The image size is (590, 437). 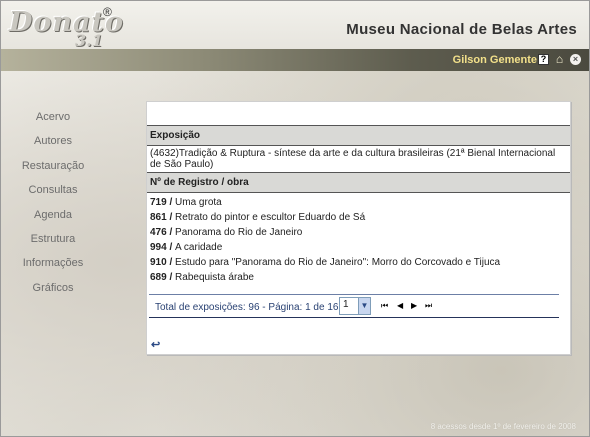 I want to click on sidebar-item-restauracao: Restauração, so click(x=53, y=169).